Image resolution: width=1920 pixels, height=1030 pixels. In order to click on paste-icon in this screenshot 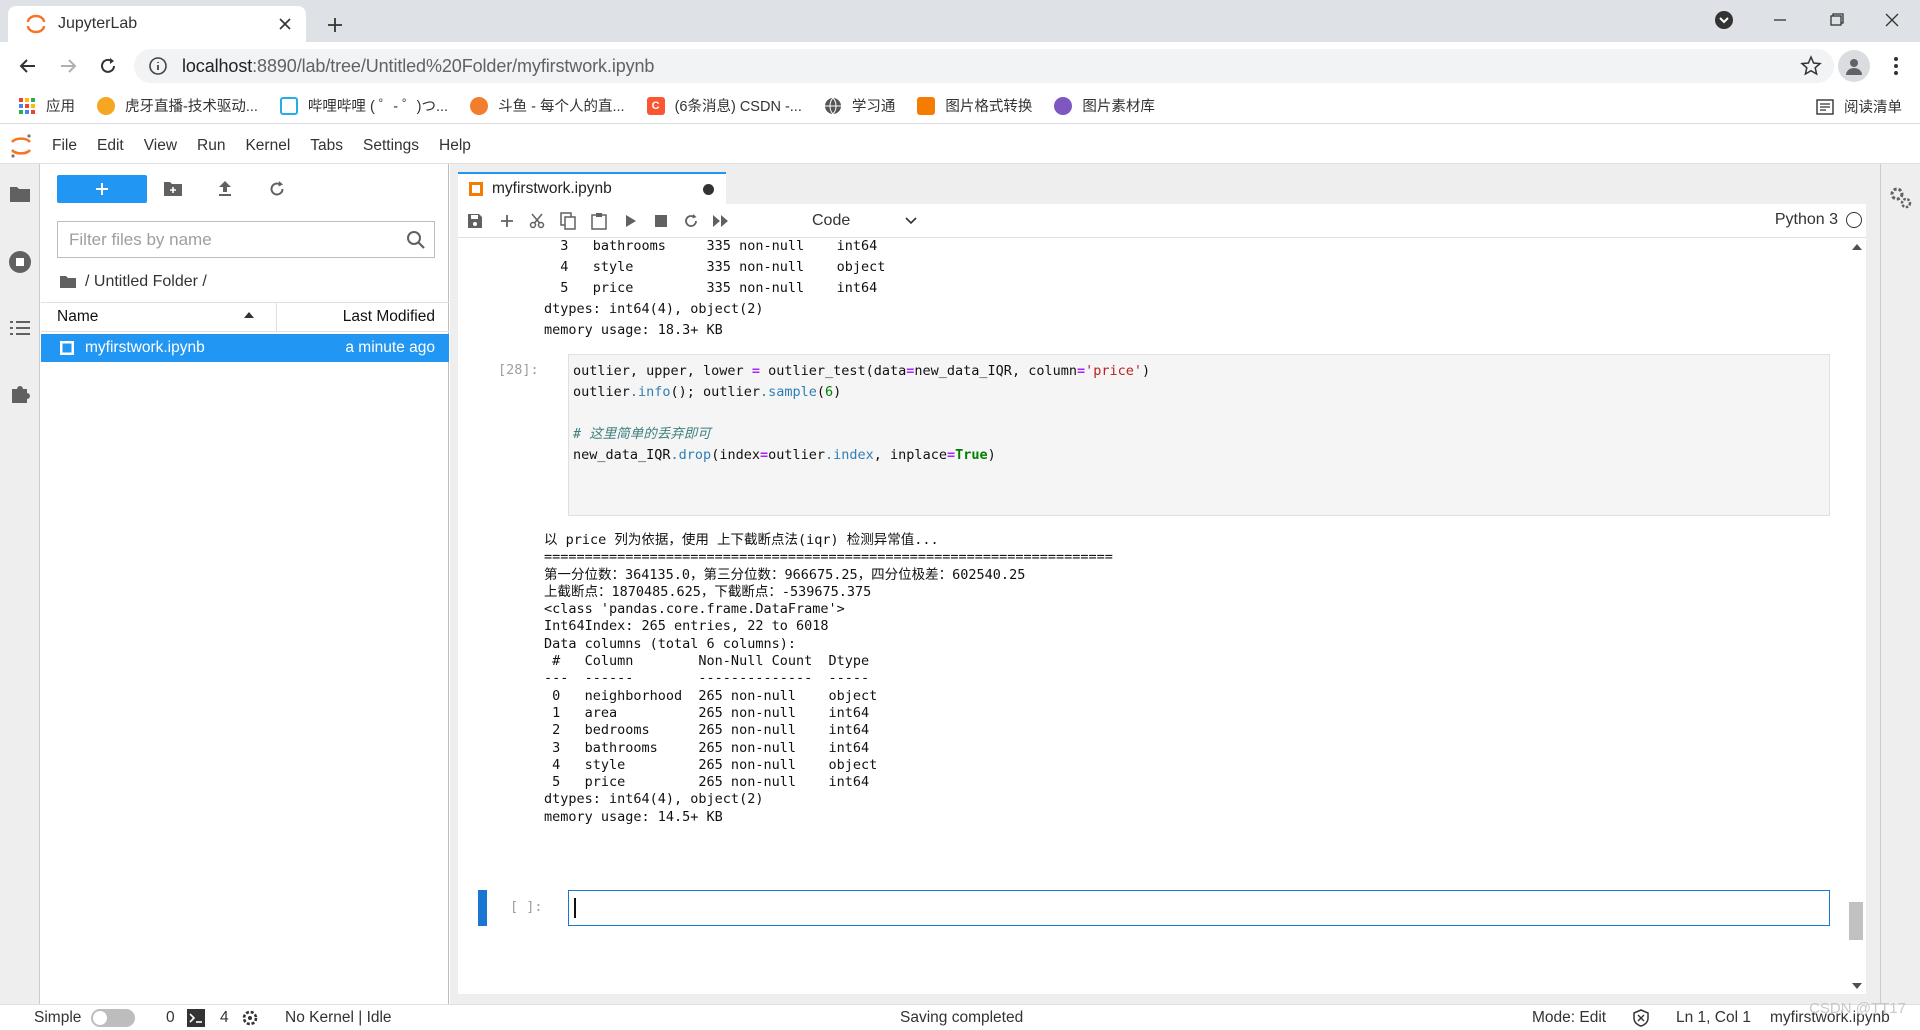, I will do `click(599, 221)`.